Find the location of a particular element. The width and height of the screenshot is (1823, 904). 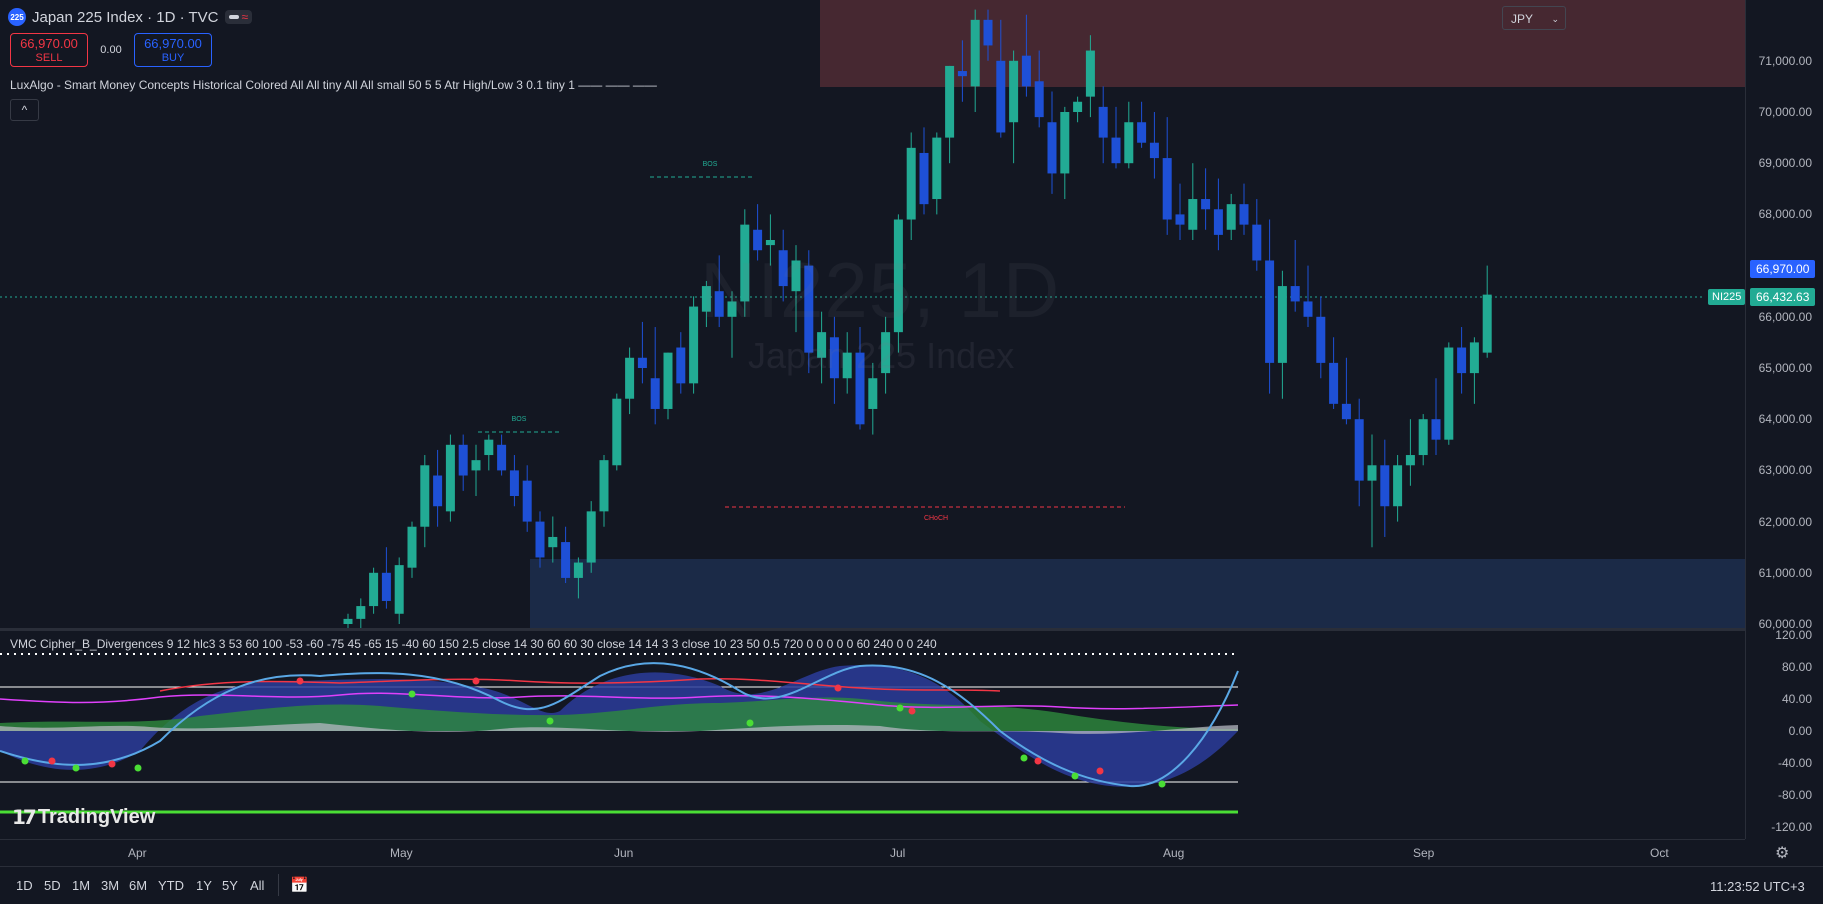

range-button: 5Y is located at coordinates (230, 885).